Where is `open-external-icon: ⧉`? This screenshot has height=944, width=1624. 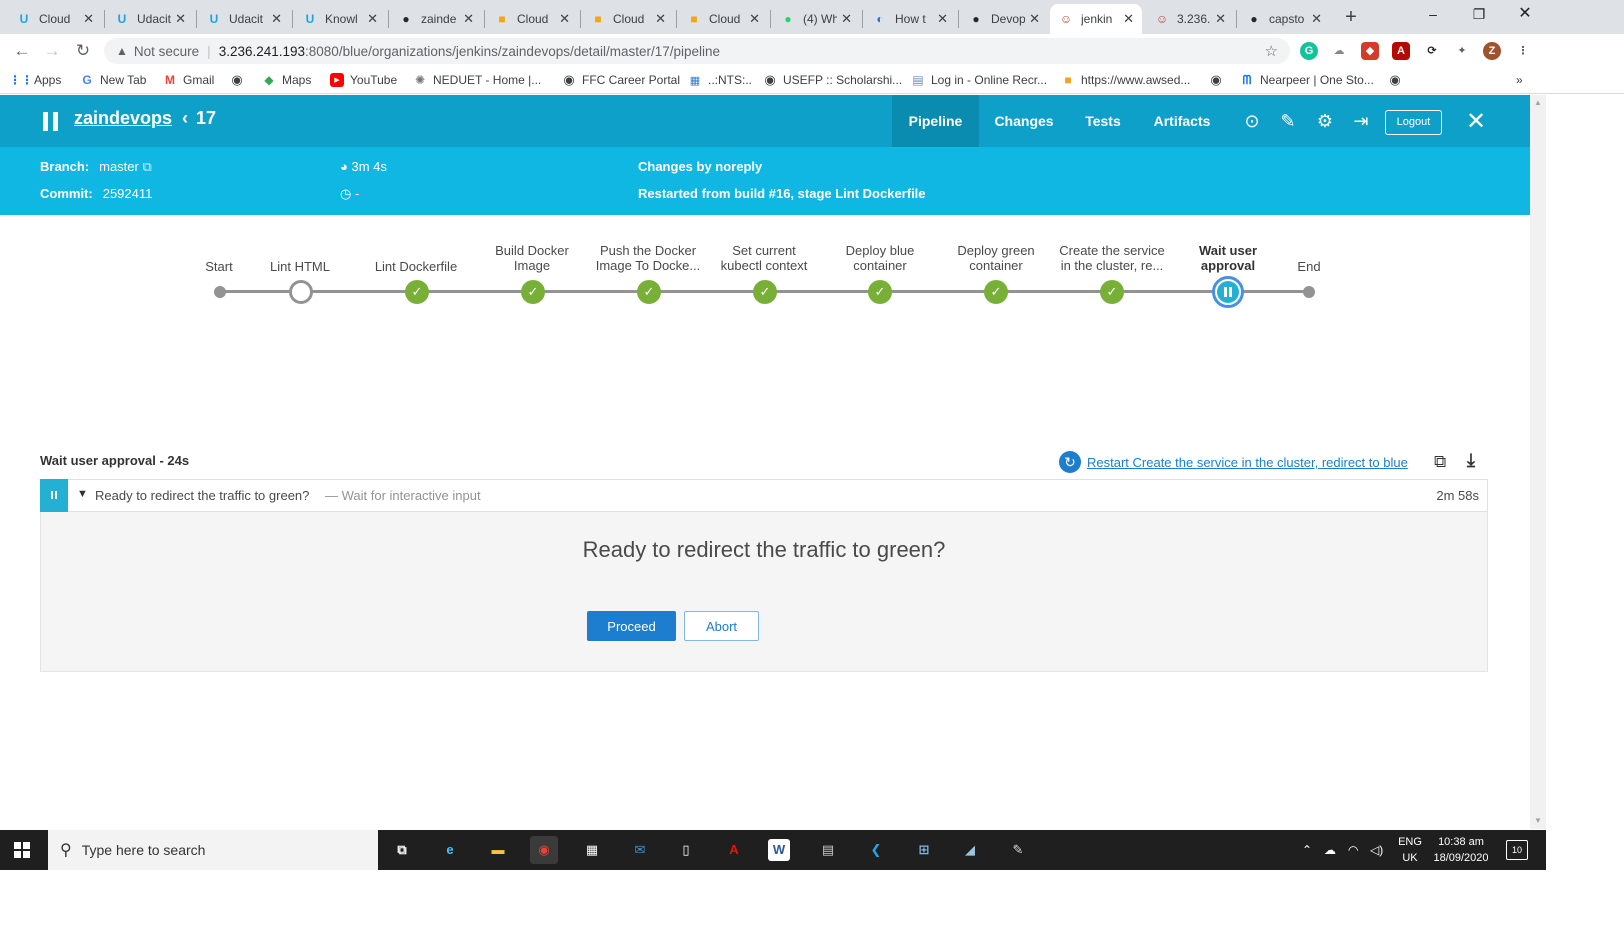 open-external-icon: ⧉ is located at coordinates (1440, 462).